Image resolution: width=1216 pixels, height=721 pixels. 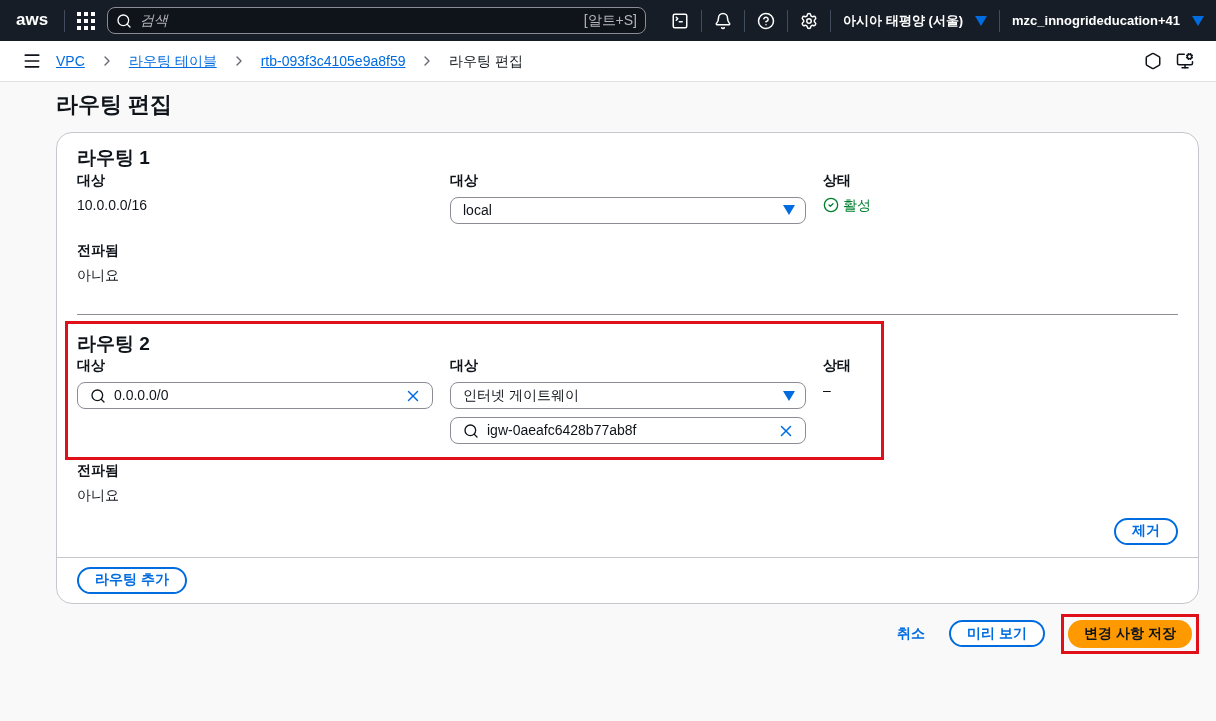 I want to click on status-value: –, so click(x=827, y=390).